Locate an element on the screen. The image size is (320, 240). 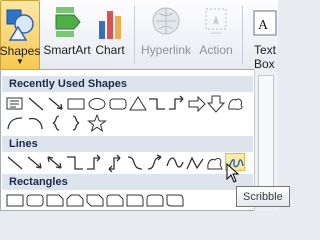
action-button: Action is located at coordinates (216, 35).